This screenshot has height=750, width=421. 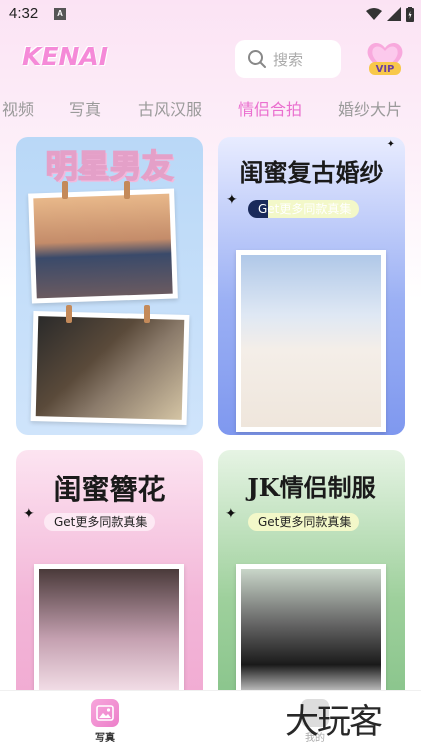 I want to click on watermark: 大玩客, so click(x=334, y=722).